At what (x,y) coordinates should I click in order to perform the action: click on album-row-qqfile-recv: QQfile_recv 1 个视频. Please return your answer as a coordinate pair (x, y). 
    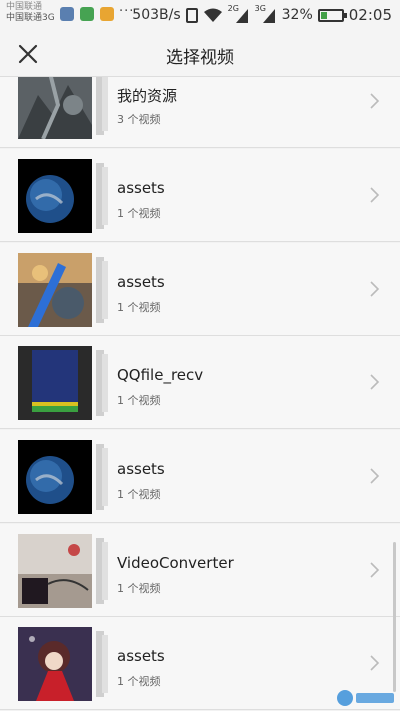
    Looking at the image, I should click on (200, 382).